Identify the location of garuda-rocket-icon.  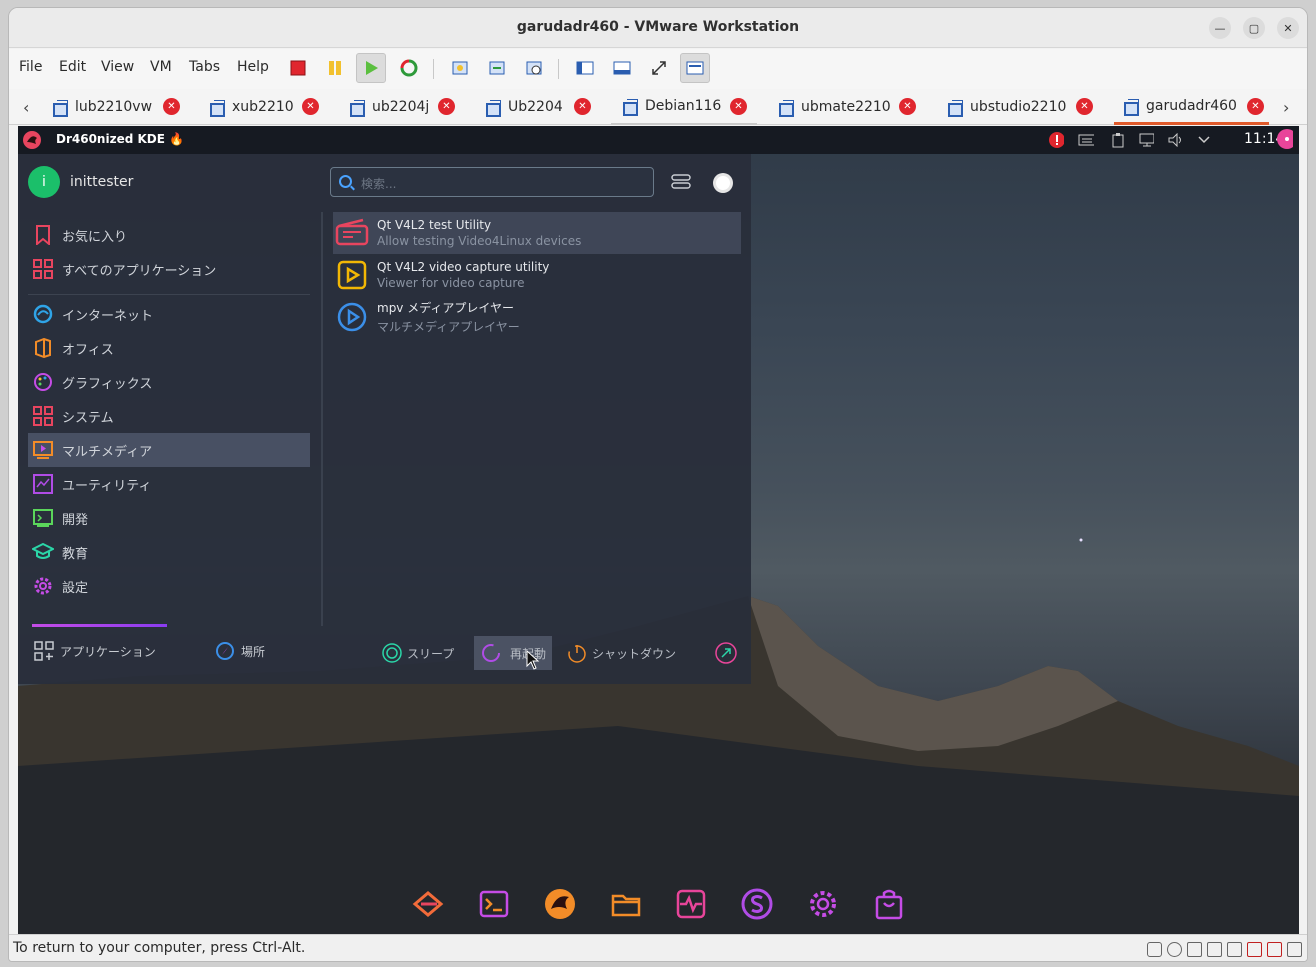
(428, 904).